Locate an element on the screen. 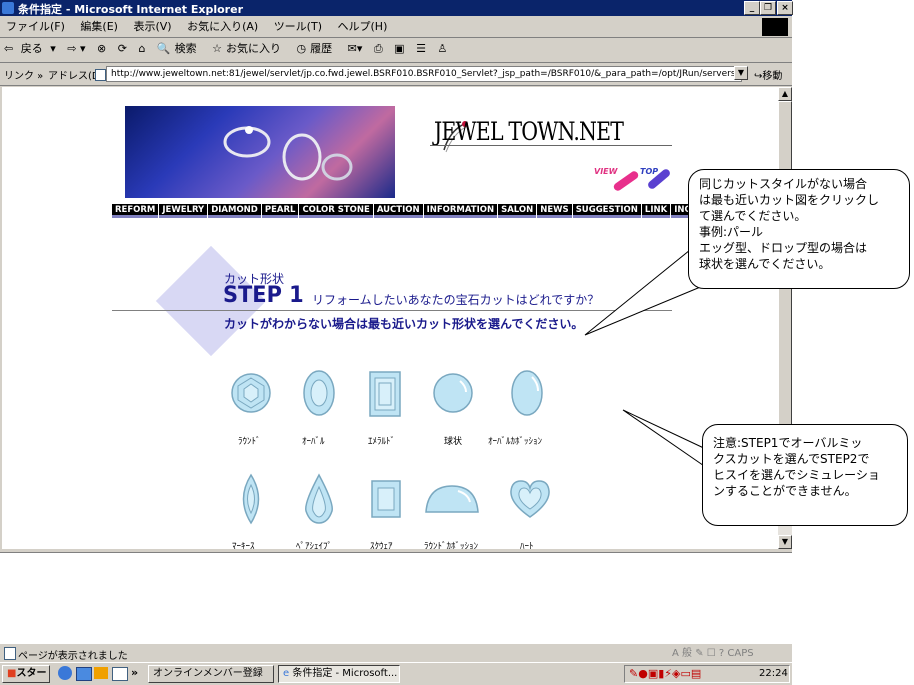 The width and height of the screenshot is (914, 685). callout-top-line4: 事例:パール is located at coordinates (731, 232).